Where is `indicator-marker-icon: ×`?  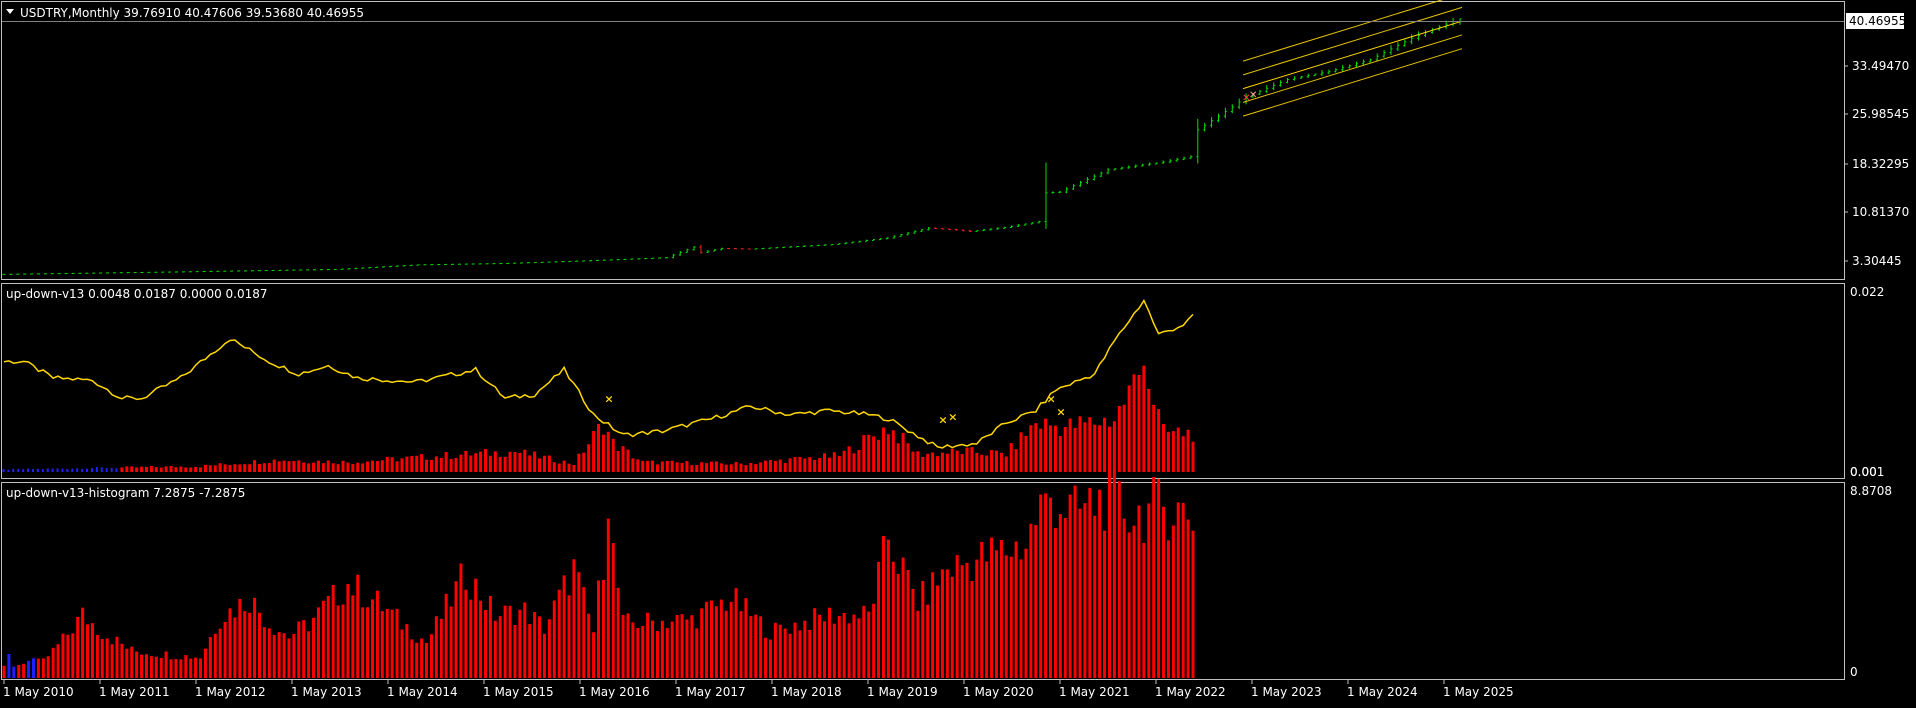
indicator-marker-icon: × is located at coordinates (1051, 398).